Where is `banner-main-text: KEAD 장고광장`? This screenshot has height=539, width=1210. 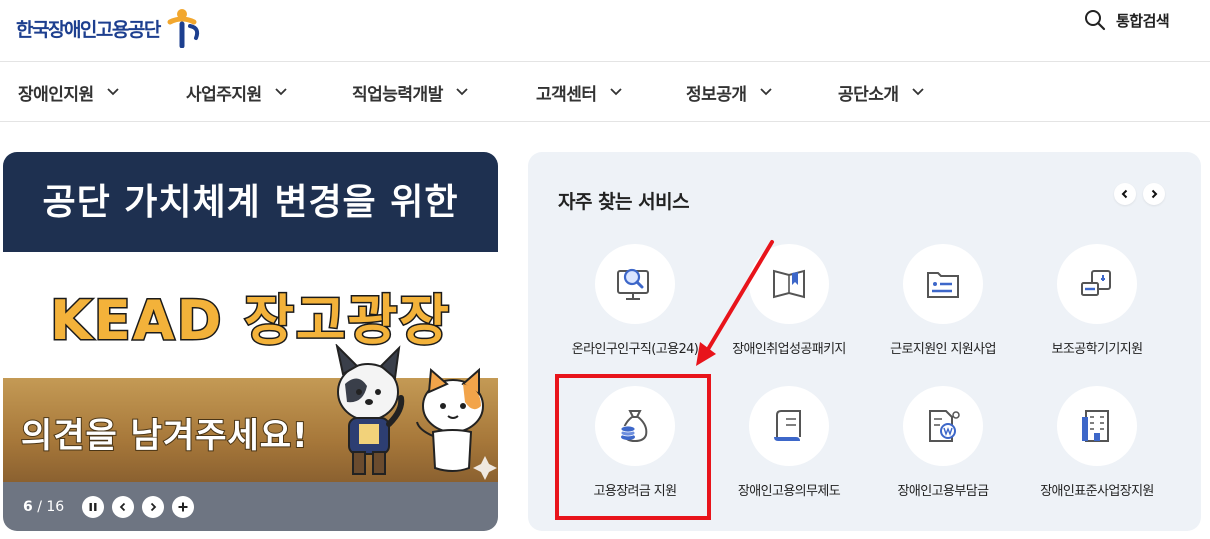
banner-main-text: KEAD 장고광장 is located at coordinates (250, 320).